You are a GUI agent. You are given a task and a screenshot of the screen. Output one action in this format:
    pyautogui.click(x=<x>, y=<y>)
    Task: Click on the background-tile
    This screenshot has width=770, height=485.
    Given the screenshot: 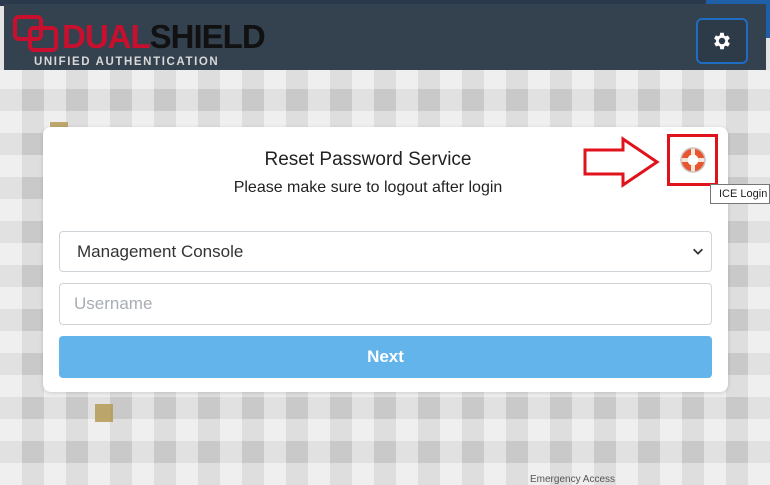 What is the action you would take?
    pyautogui.click(x=104, y=413)
    